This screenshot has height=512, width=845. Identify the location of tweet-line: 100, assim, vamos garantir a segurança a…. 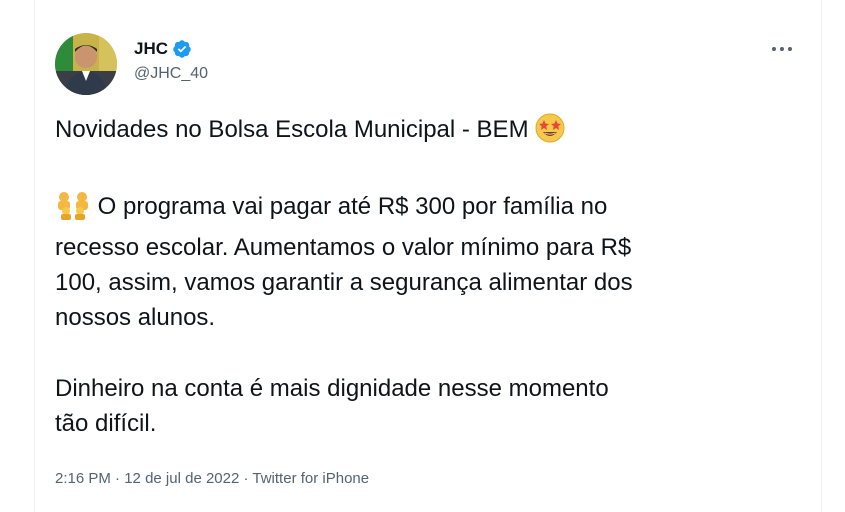
(344, 282).